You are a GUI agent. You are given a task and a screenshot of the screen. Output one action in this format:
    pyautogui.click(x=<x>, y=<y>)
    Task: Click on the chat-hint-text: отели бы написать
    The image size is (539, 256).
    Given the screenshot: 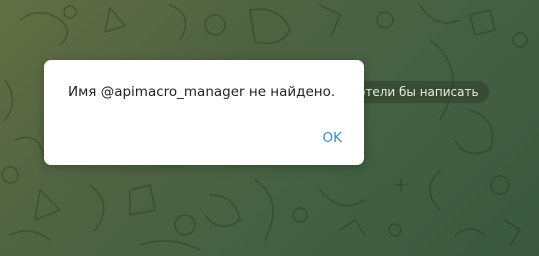 What is the action you would take?
    pyautogui.click(x=418, y=92)
    